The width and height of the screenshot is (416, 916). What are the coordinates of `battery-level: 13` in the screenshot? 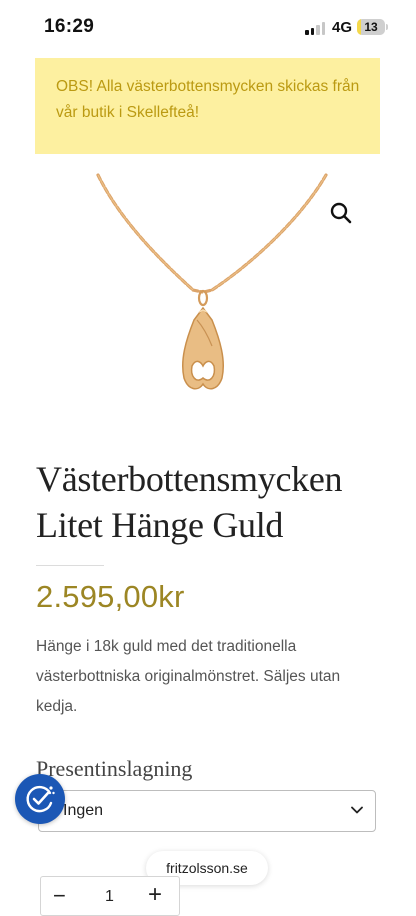 It's located at (371, 27).